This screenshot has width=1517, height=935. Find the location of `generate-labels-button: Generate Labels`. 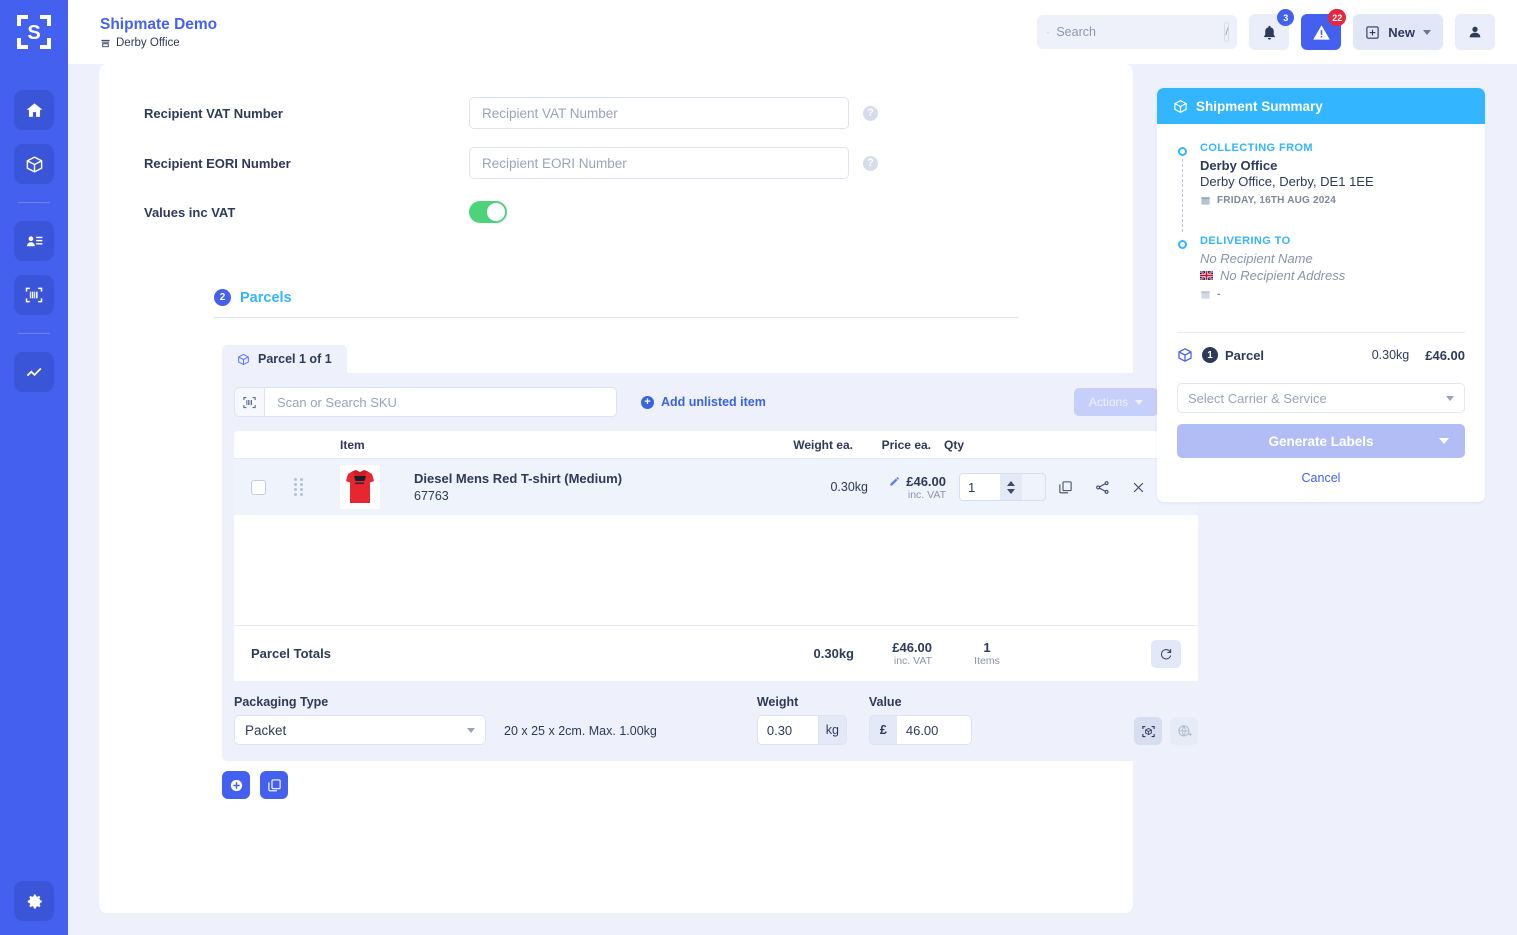

generate-labels-button: Generate Labels is located at coordinates (1321, 441).